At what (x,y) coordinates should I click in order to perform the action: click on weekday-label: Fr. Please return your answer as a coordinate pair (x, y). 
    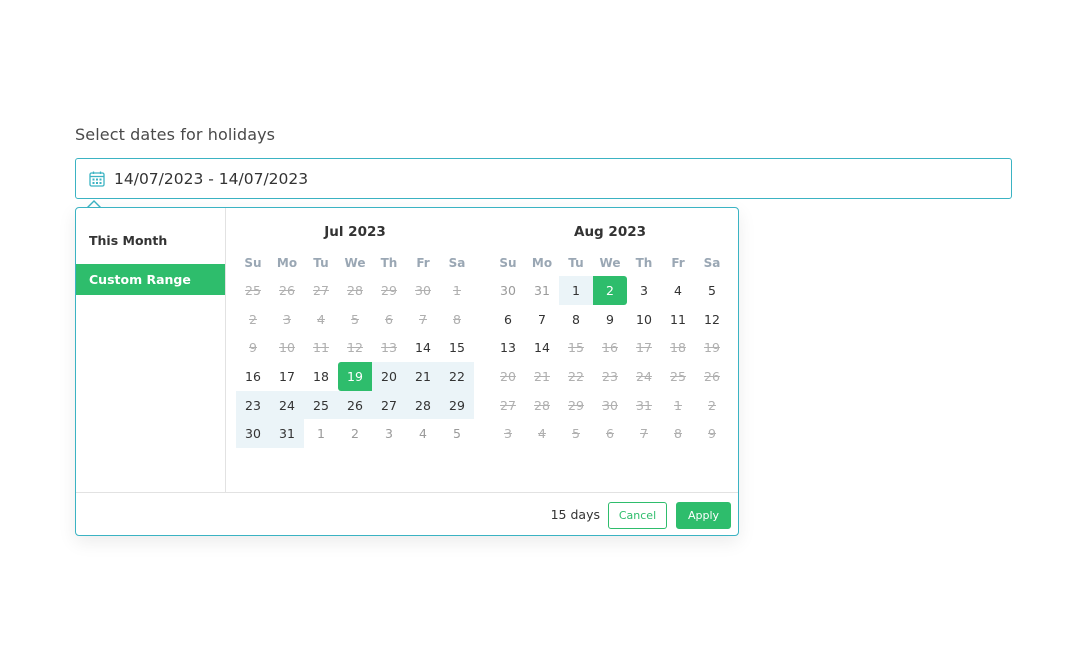
    Looking at the image, I should click on (678, 263).